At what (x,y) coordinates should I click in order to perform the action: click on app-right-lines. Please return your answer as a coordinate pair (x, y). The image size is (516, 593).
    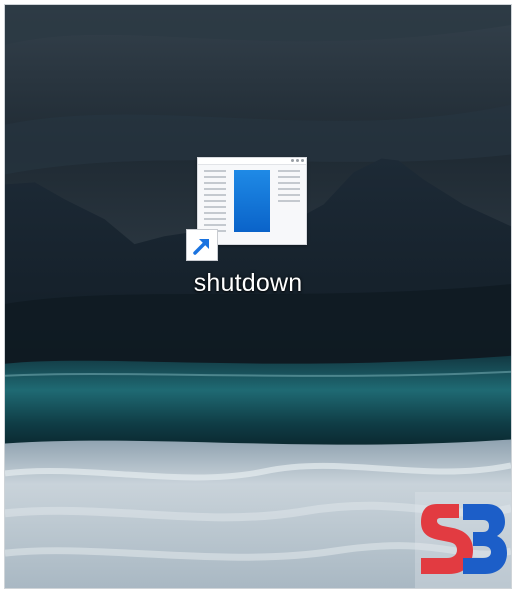
    Looking at the image, I should click on (289, 188).